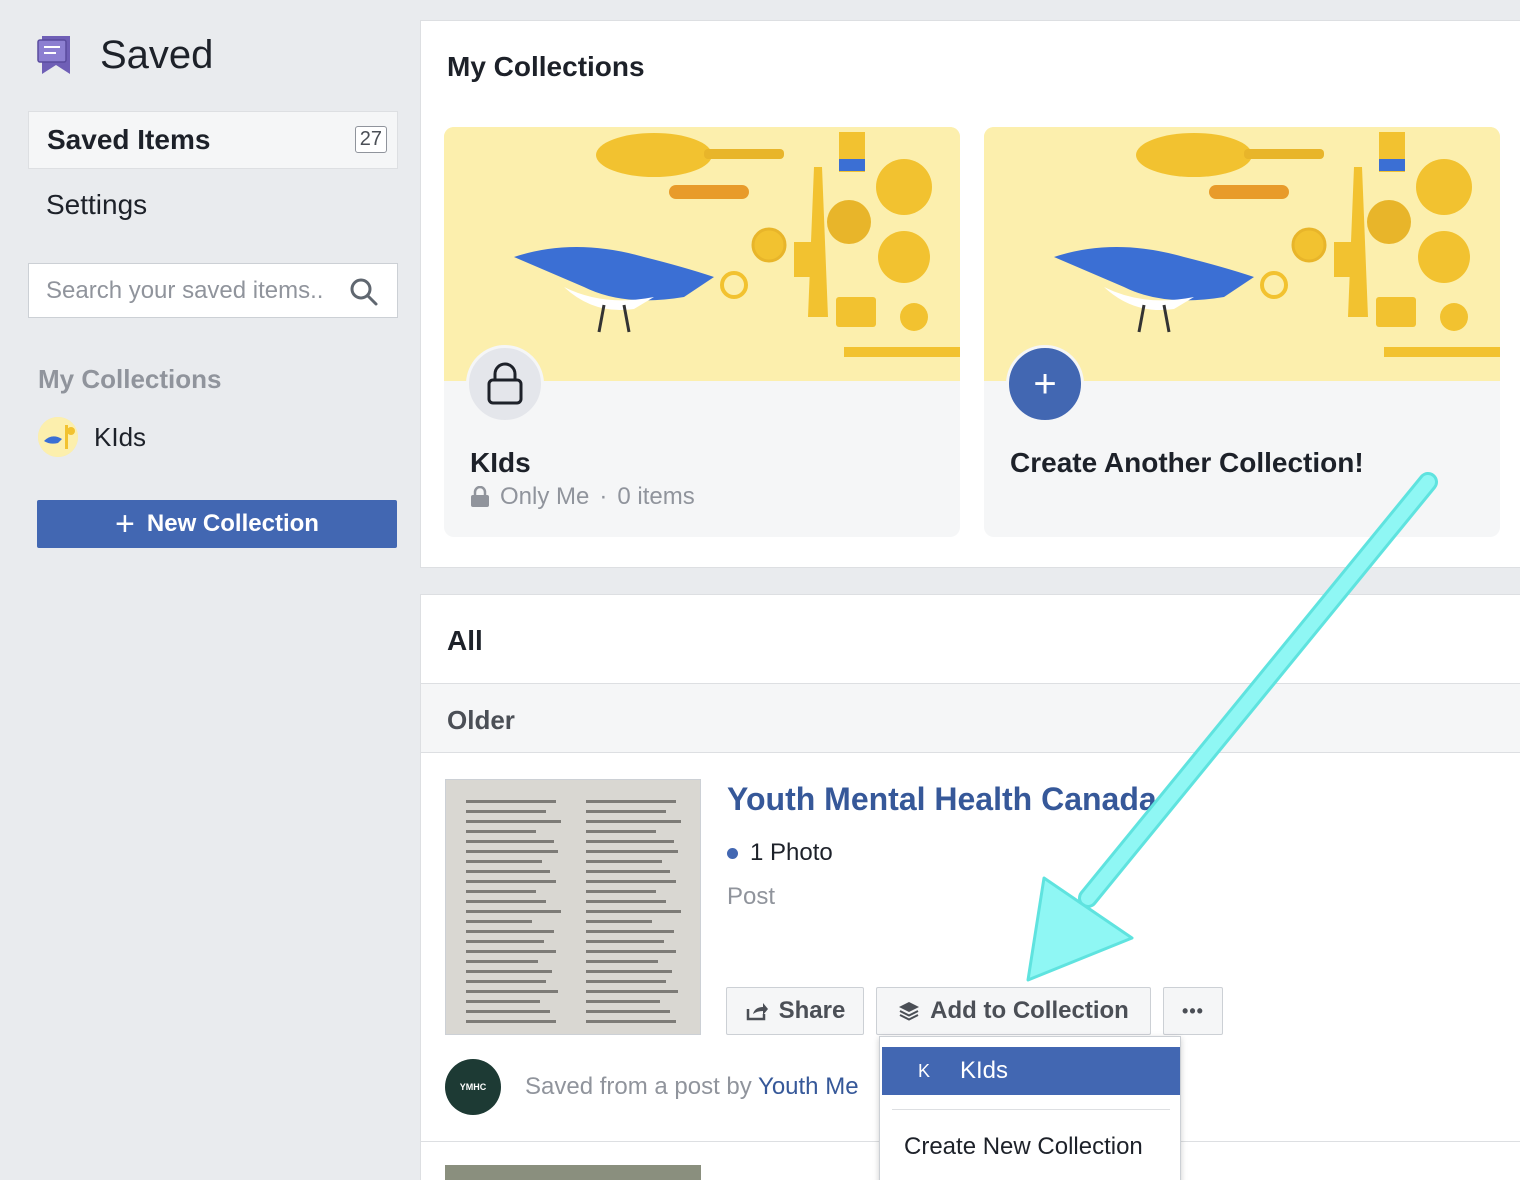  I want to click on create-collection-tile: + Create Another Collection!, so click(1242, 332).